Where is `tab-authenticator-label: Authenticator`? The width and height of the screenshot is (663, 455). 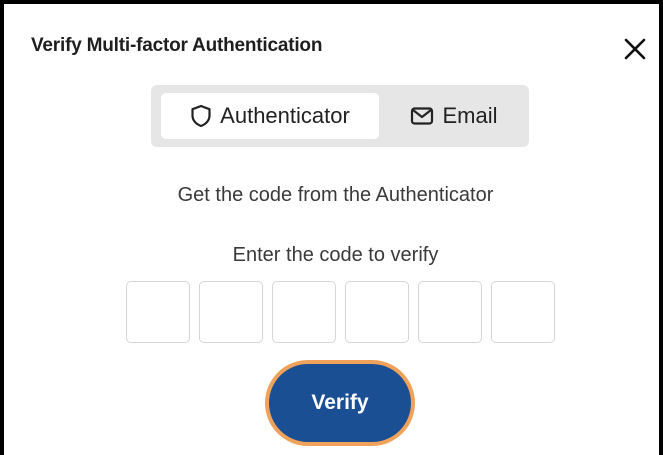
tab-authenticator-label: Authenticator is located at coordinates (285, 115).